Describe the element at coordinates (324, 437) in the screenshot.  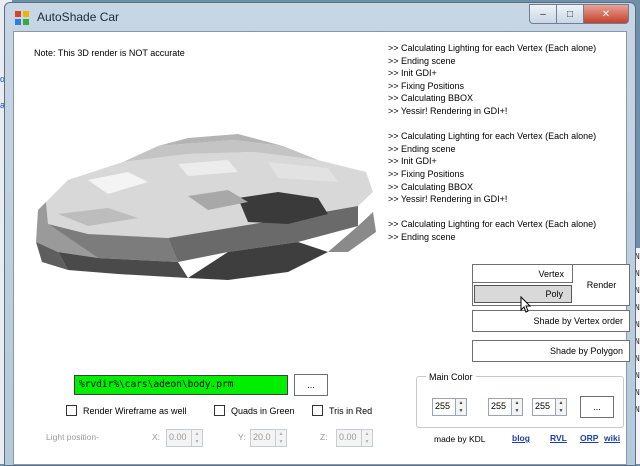
I see `light-z-label: Z:` at that location.